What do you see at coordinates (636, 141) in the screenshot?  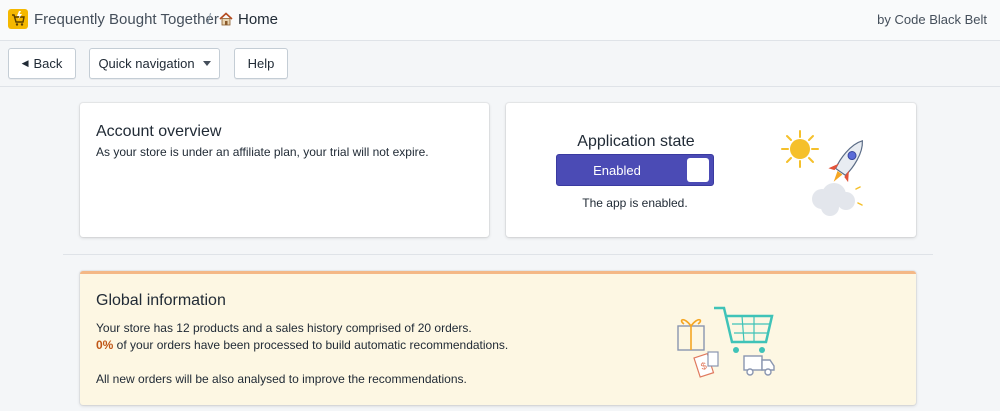 I see `application-state-title: Application state` at bounding box center [636, 141].